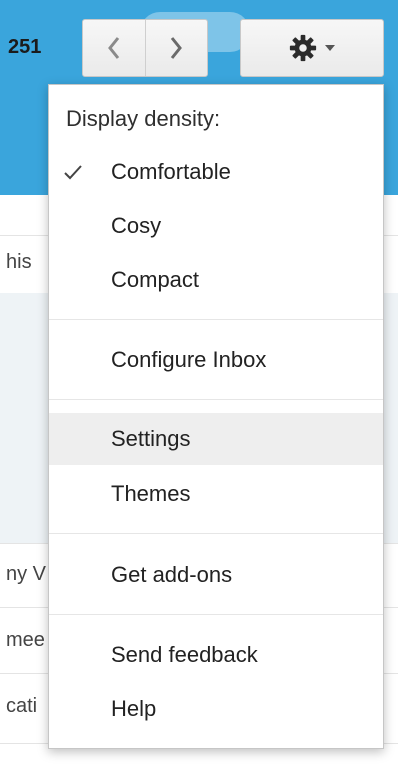 This screenshot has width=398, height=767. I want to click on pagination-nav, so click(145, 48).